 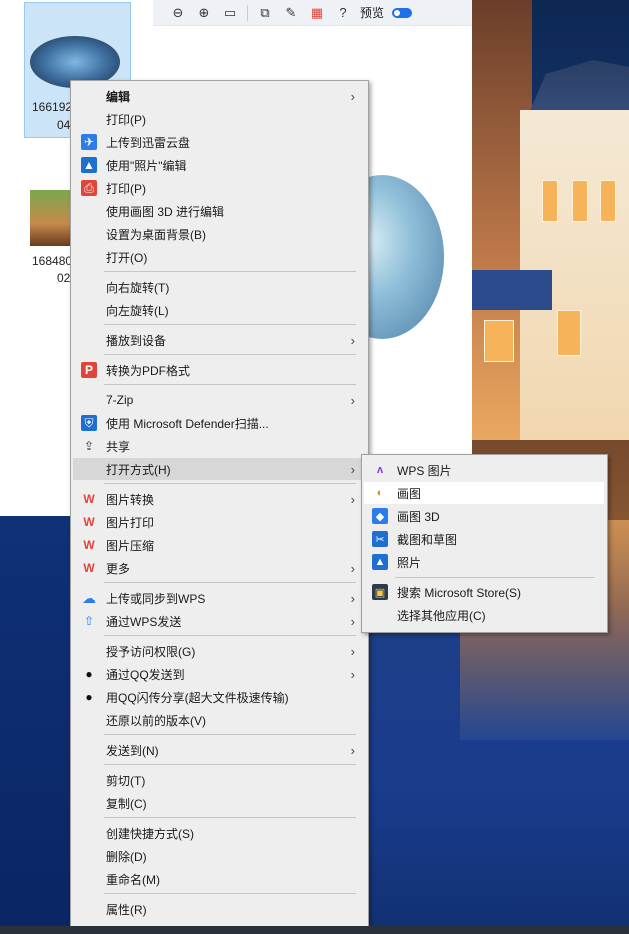 I want to click on menu-item-set-wallpaper: 设置为桌面背景(B), so click(x=219, y=234).